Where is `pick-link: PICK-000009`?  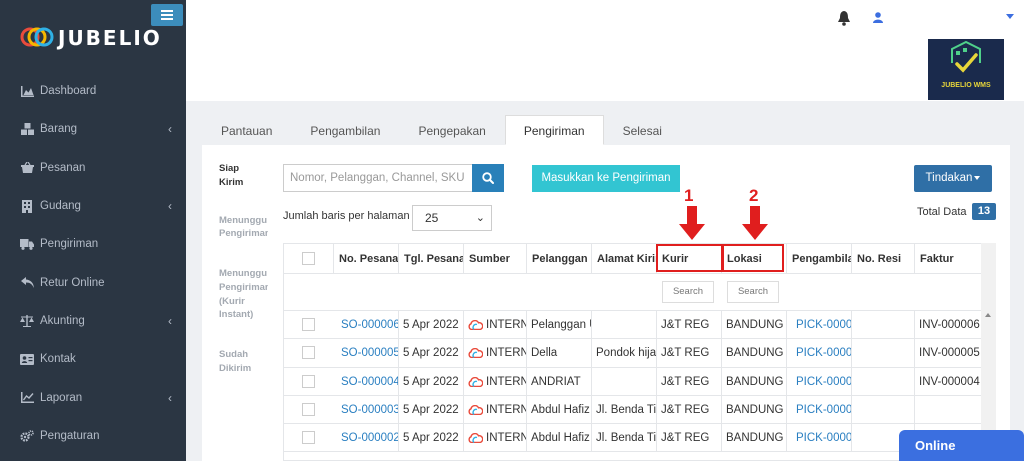
pick-link: PICK-000009 is located at coordinates (822, 438).